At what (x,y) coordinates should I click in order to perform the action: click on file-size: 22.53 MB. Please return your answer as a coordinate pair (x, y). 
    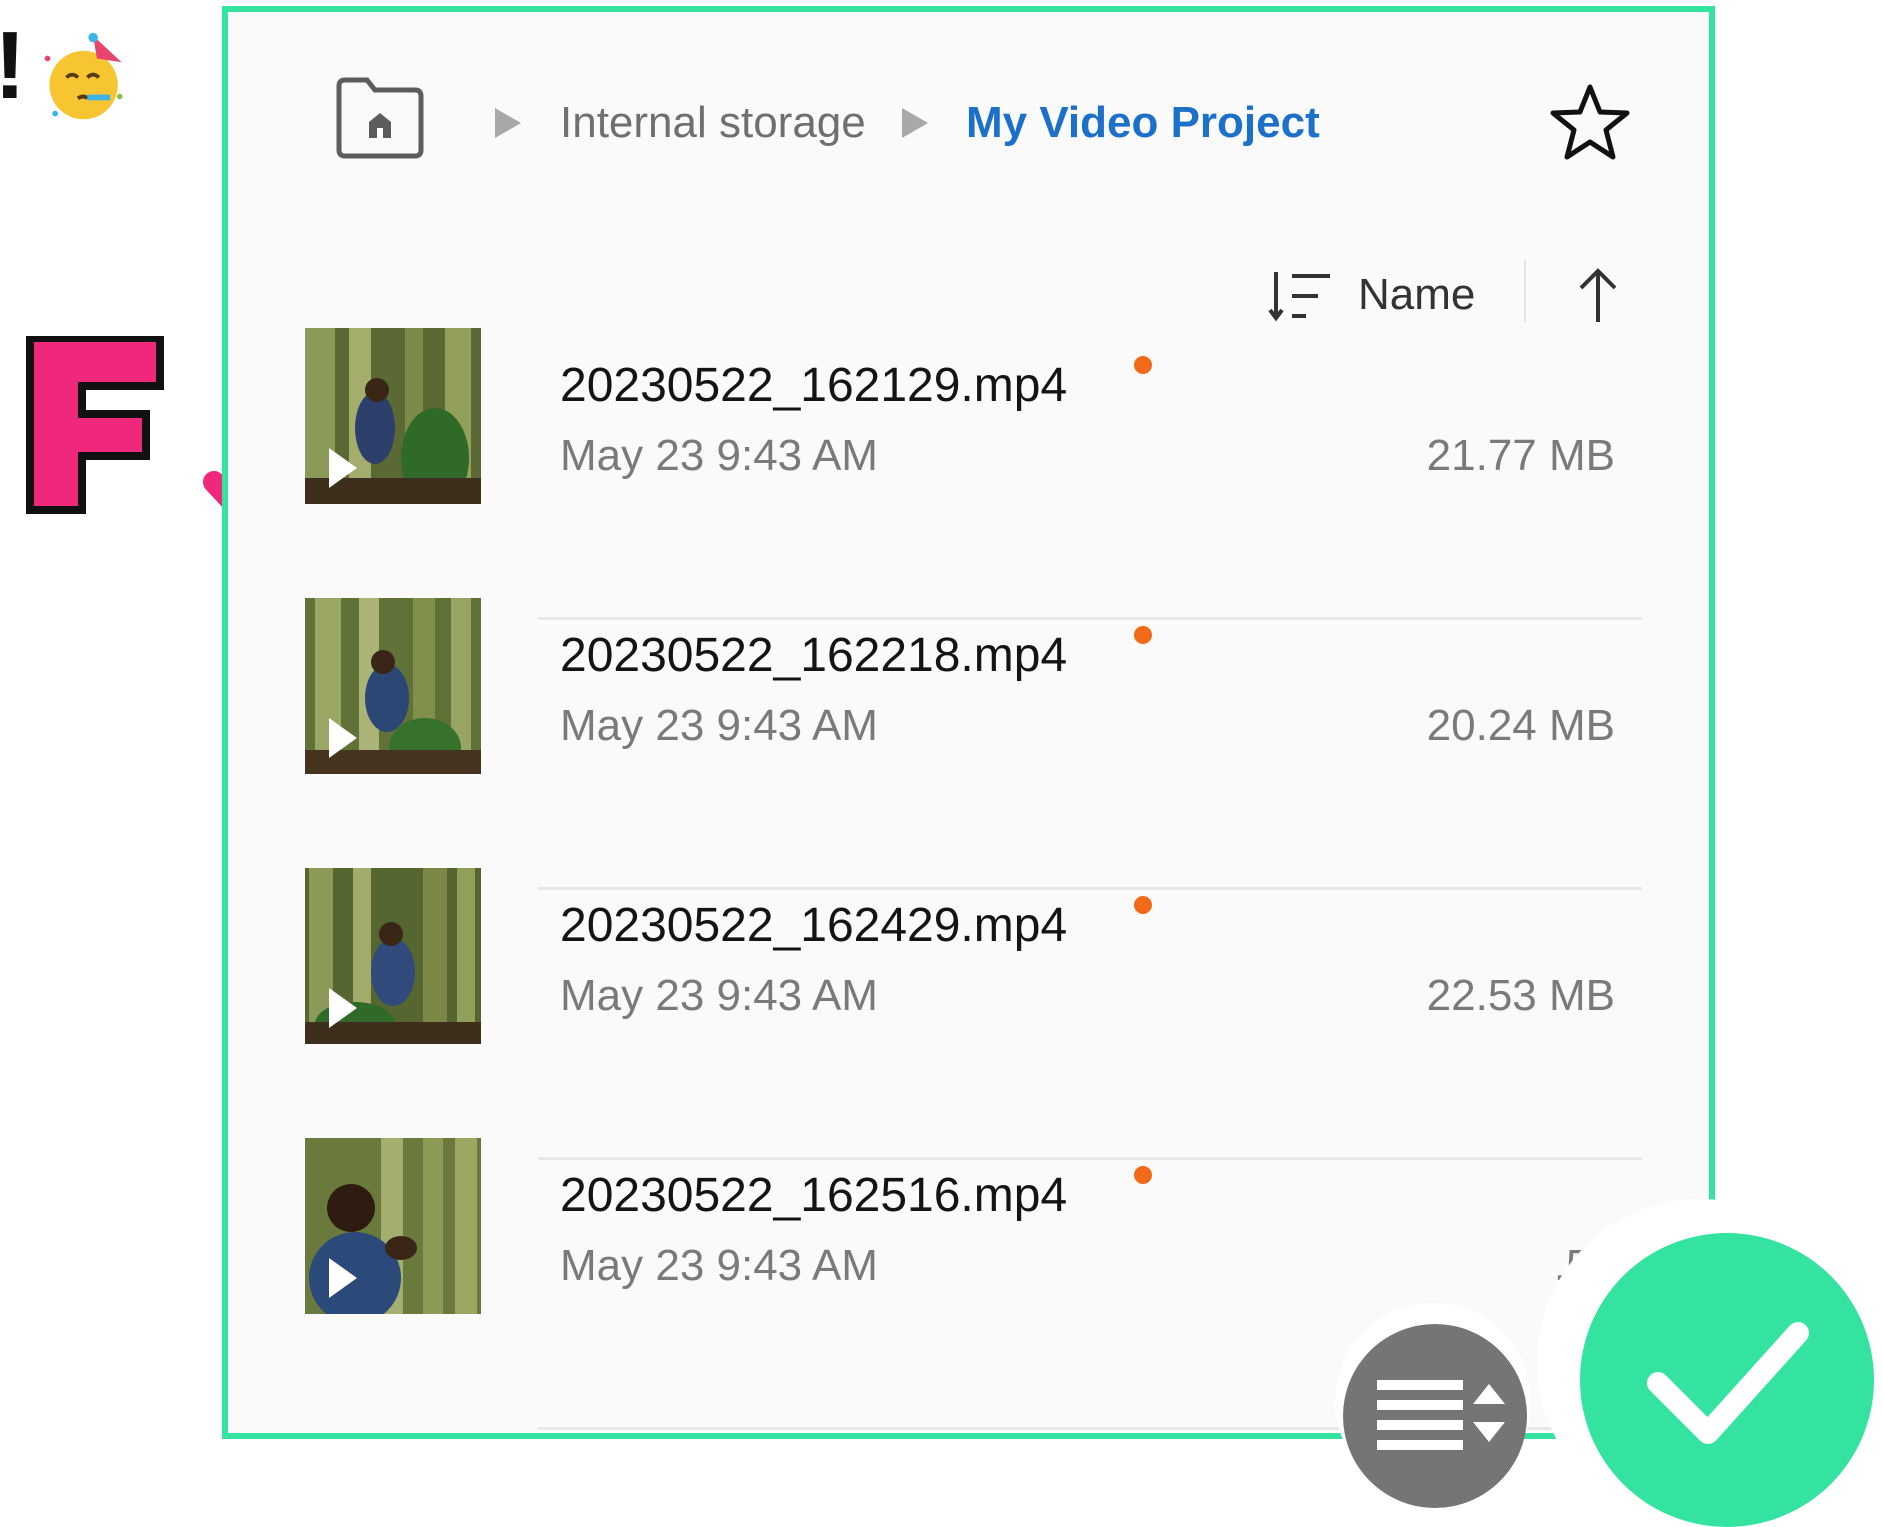
    Looking at the image, I should click on (1520, 995).